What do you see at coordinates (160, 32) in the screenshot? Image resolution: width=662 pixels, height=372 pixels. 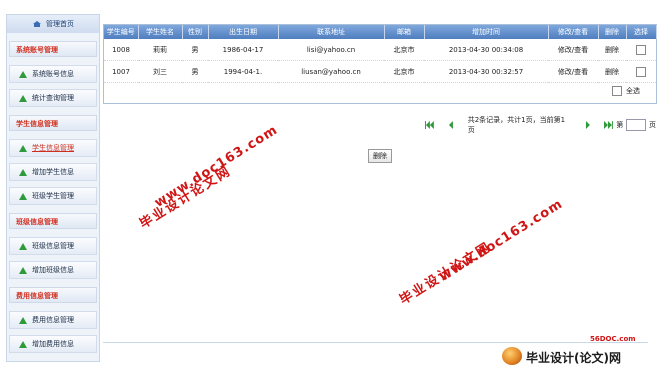 I see `col-header: 学生姓名` at bounding box center [160, 32].